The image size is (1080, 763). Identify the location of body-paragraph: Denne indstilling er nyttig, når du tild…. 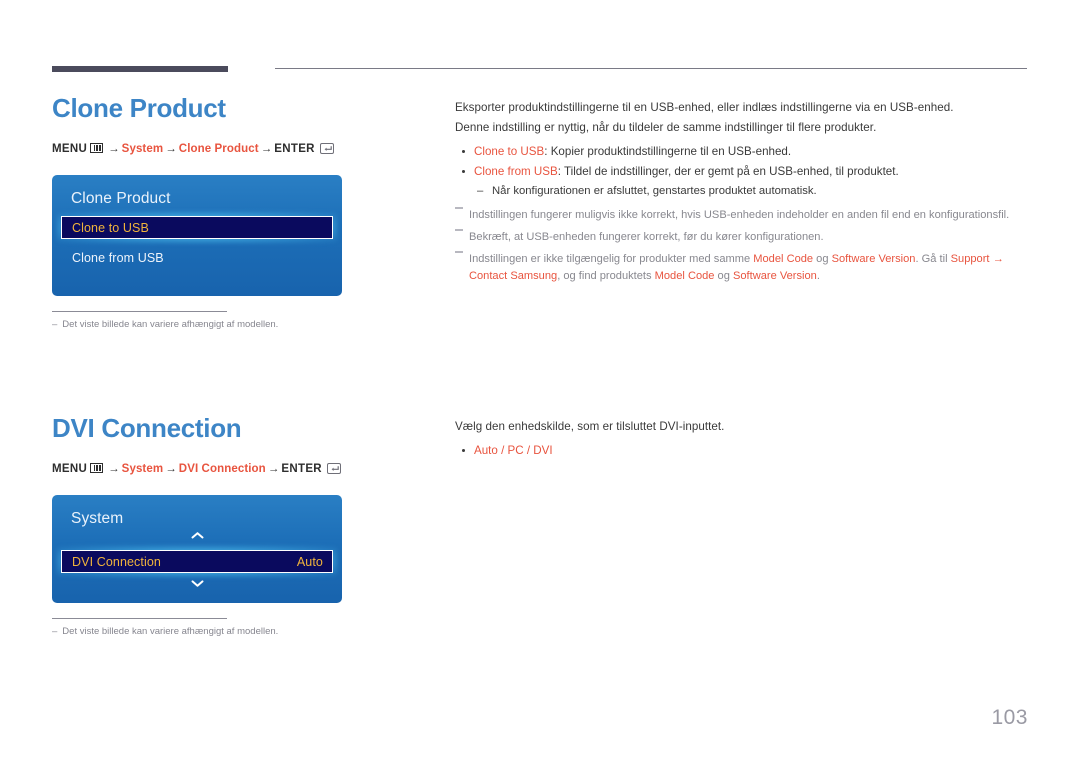
(666, 127).